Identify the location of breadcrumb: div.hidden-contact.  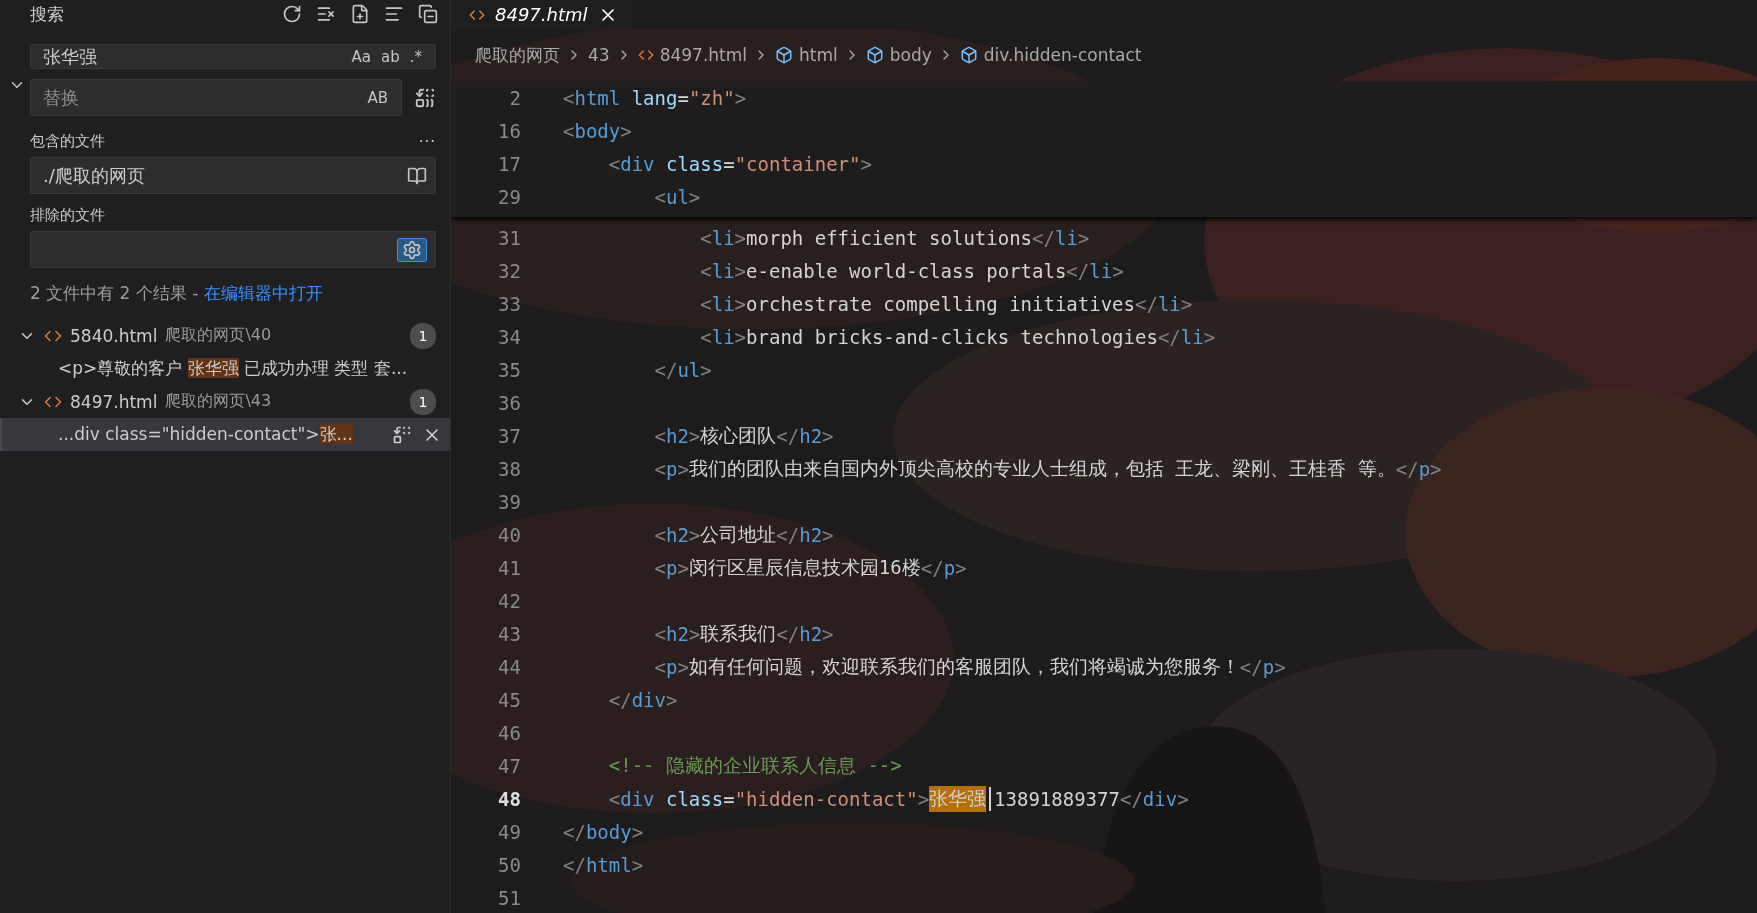
(1050, 55).